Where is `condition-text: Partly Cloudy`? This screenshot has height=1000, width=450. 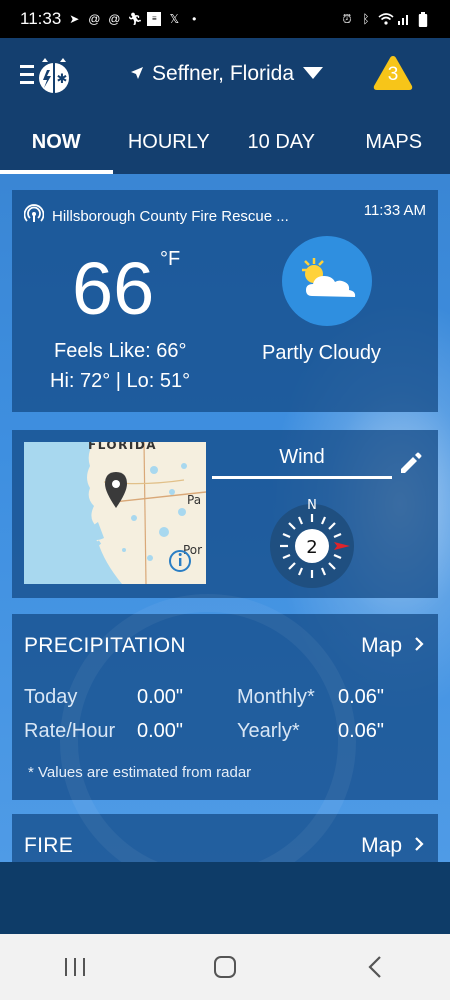 condition-text: Partly Cloudy is located at coordinates (321, 353).